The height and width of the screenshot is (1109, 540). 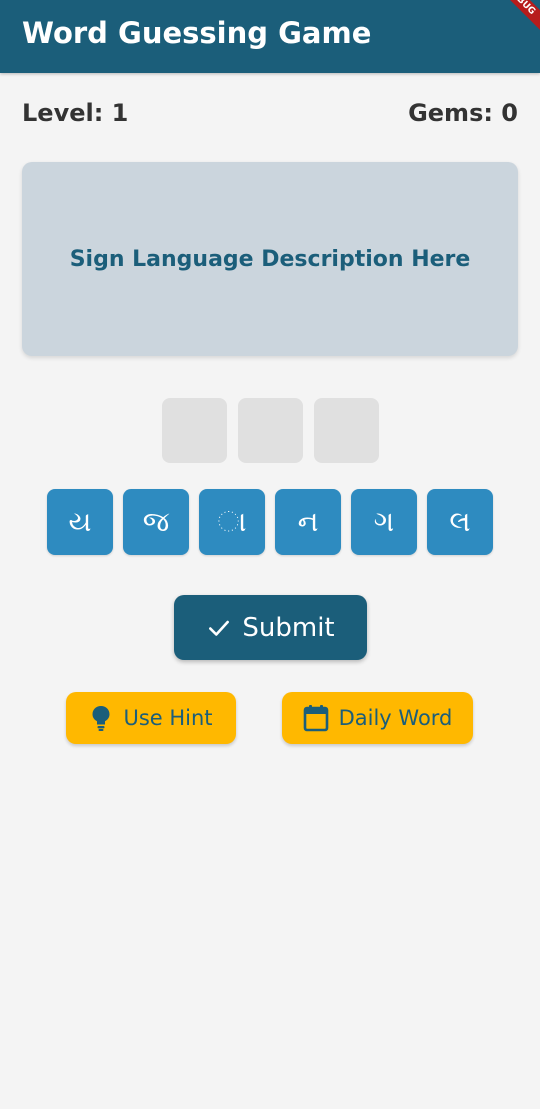 What do you see at coordinates (463, 113) in the screenshot?
I see `gems-counter: Gems: 0` at bounding box center [463, 113].